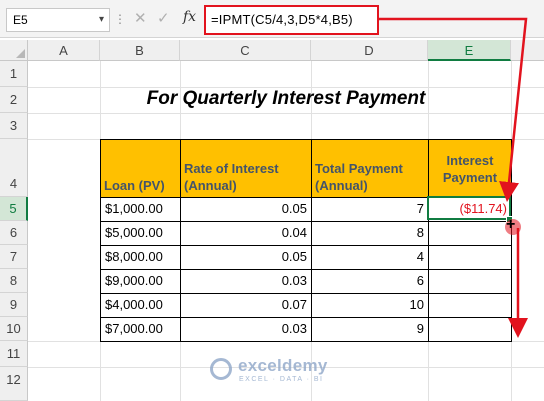  Describe the element at coordinates (370, 281) in the screenshot. I see `cell-payment: 6` at that location.